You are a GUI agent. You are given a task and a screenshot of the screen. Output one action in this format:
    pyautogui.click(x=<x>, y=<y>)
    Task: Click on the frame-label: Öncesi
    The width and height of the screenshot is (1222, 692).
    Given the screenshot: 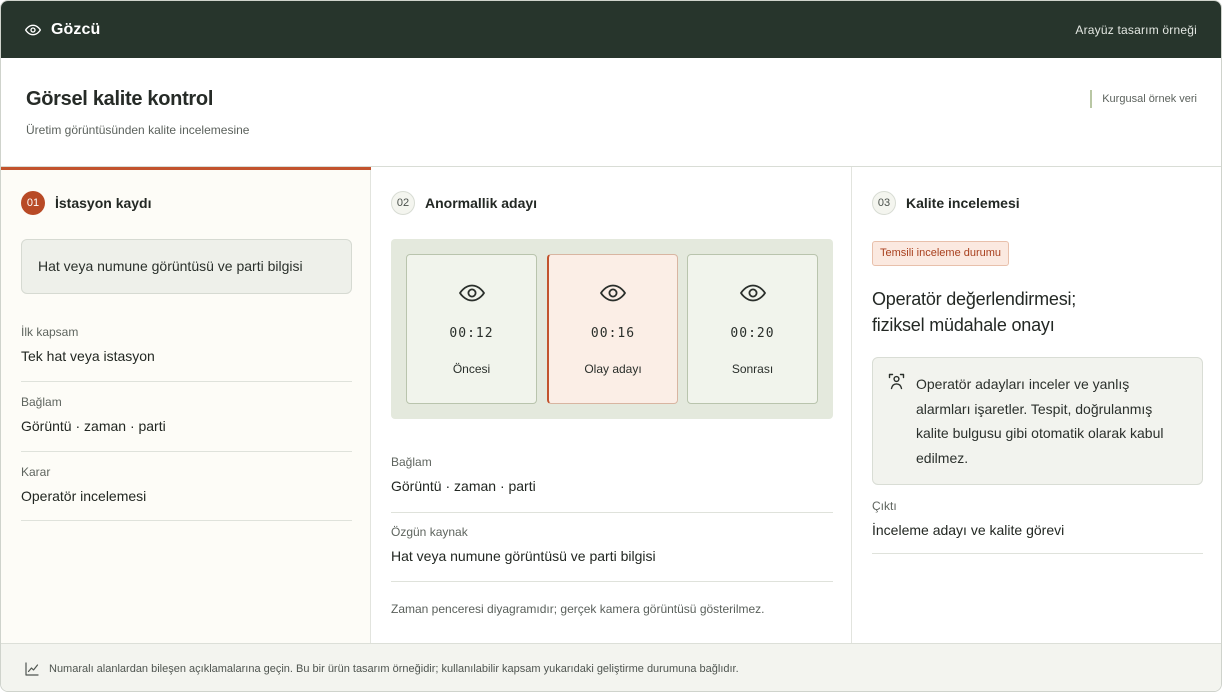 What is the action you would take?
    pyautogui.click(x=471, y=369)
    